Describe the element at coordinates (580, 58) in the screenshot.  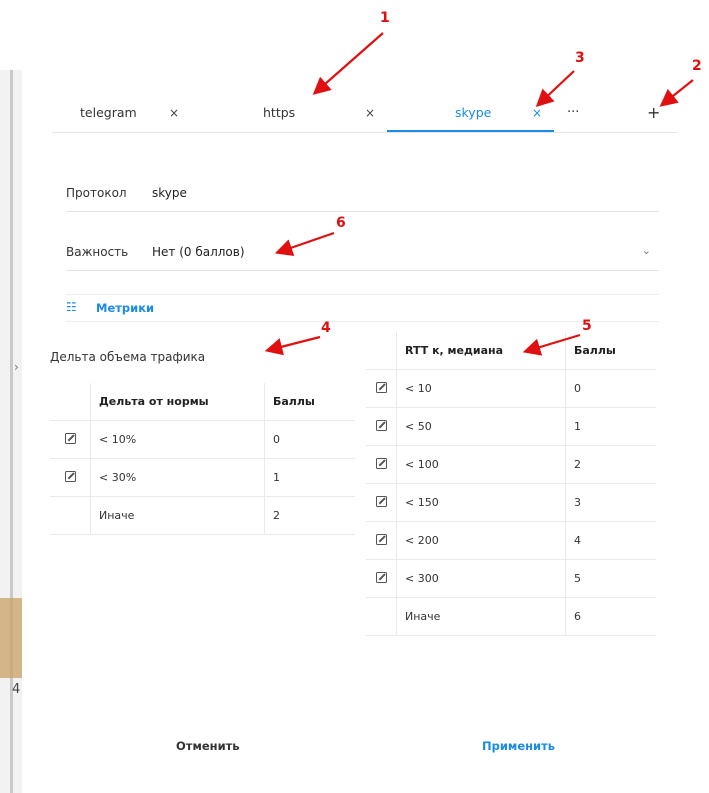
I see `annotation-label-3: 3` at that location.